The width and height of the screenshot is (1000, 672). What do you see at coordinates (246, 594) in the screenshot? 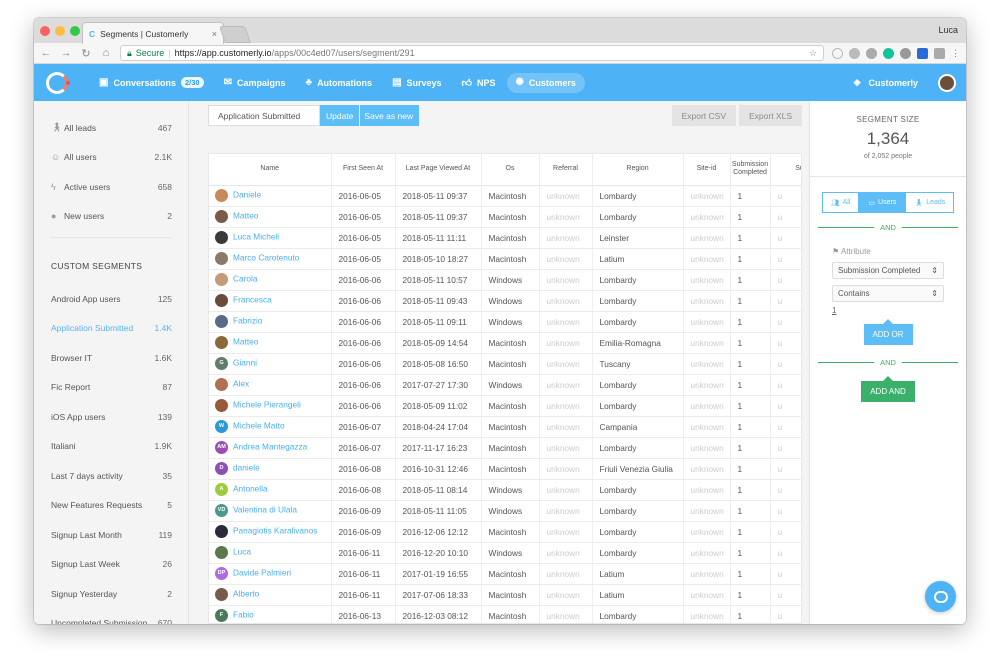
I see `user-name-link: Alberto` at bounding box center [246, 594].